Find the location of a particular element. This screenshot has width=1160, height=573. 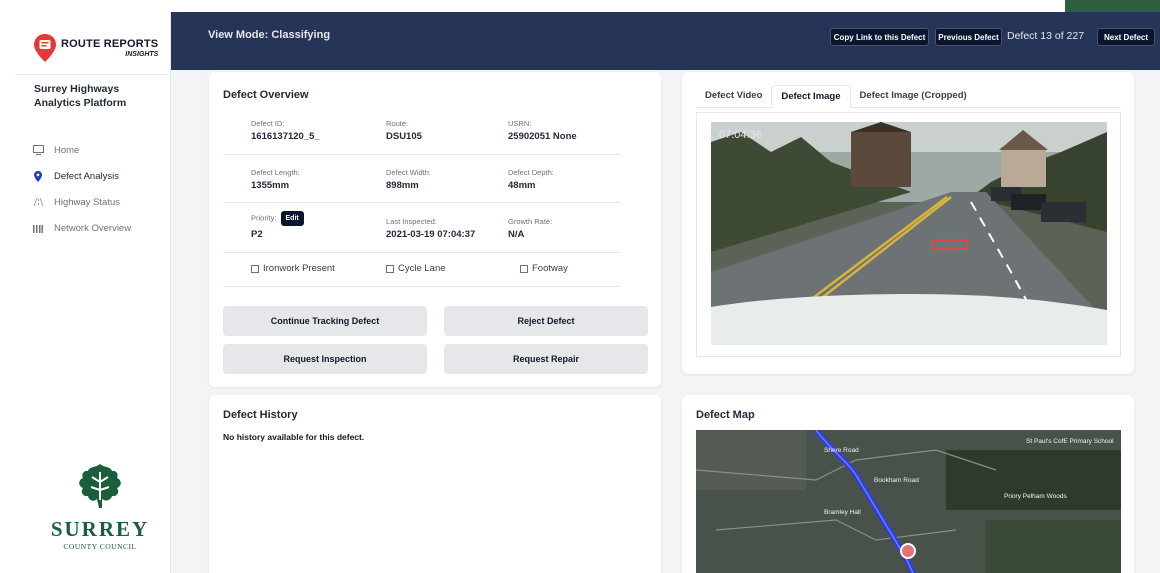

copy-link-button: Copy Link to this Defect is located at coordinates (879, 37).